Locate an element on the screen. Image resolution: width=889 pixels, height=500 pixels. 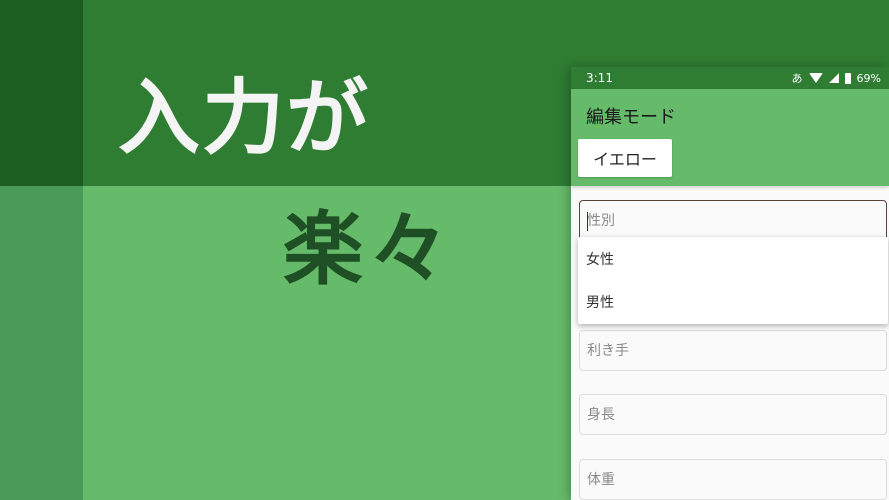
battery-icon is located at coordinates (847, 78).